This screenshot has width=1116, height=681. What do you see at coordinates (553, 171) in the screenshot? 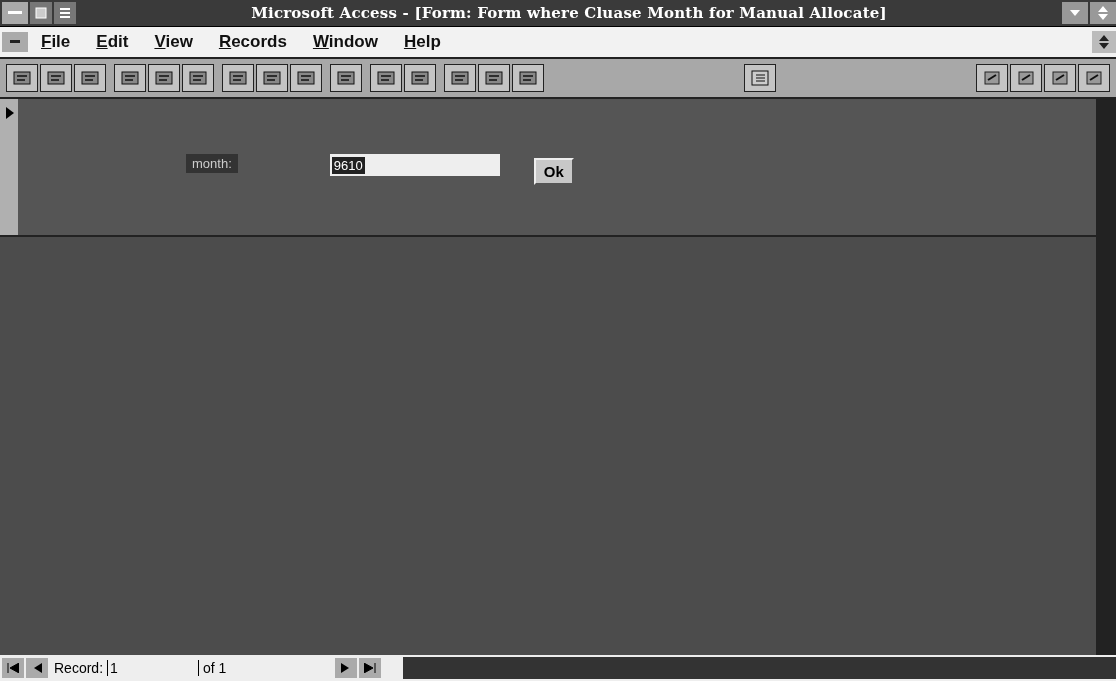
I see `ok-button: Ok` at bounding box center [553, 171].